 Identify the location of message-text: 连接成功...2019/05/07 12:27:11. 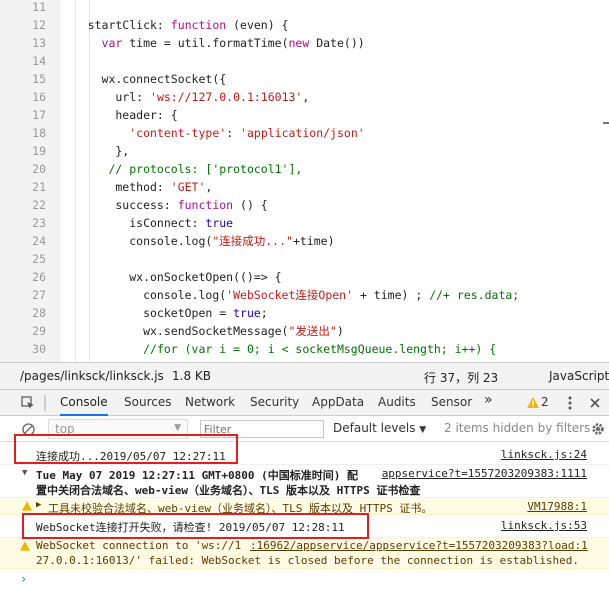
(131, 456).